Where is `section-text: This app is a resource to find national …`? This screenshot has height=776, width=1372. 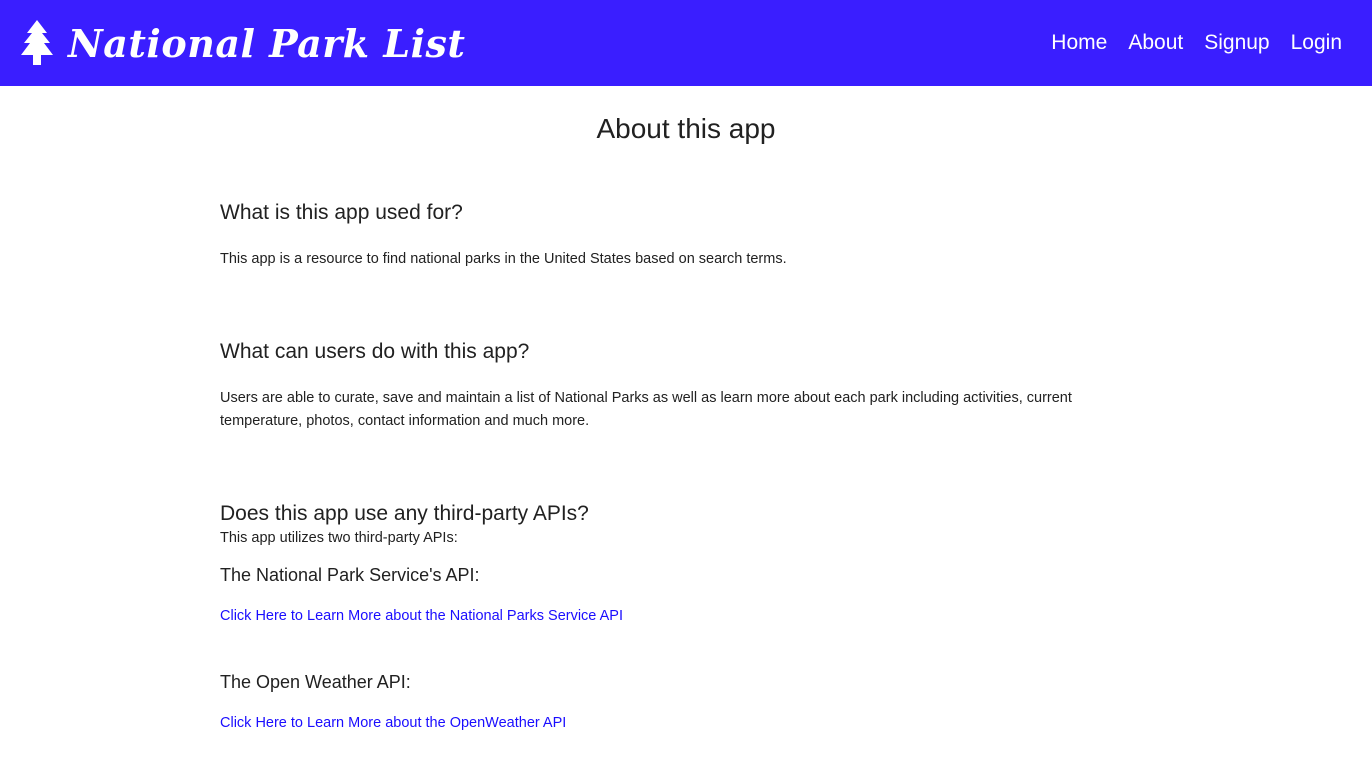 section-text: This app is a resource to find national … is located at coordinates (503, 259).